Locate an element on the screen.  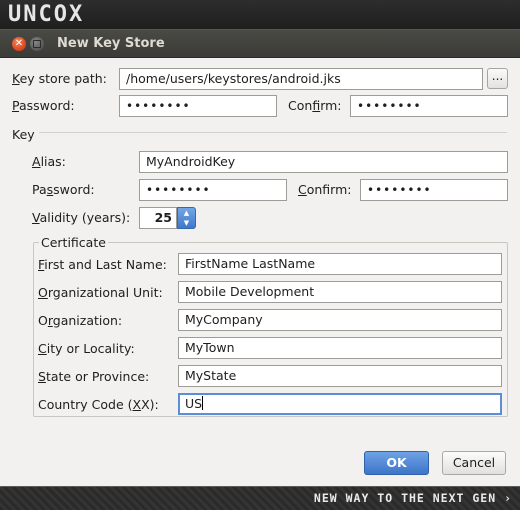
window-title: New Key Store is located at coordinates (111, 43).